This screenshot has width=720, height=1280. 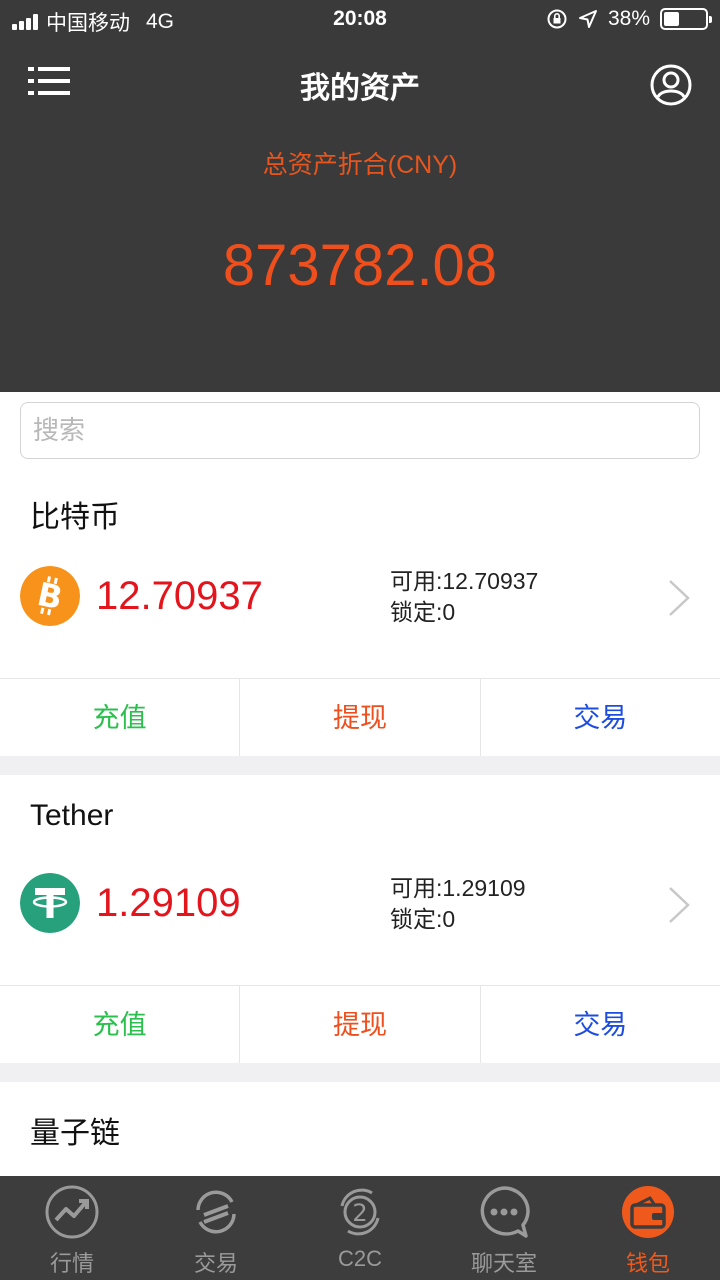 I want to click on search-input, so click(x=360, y=430).